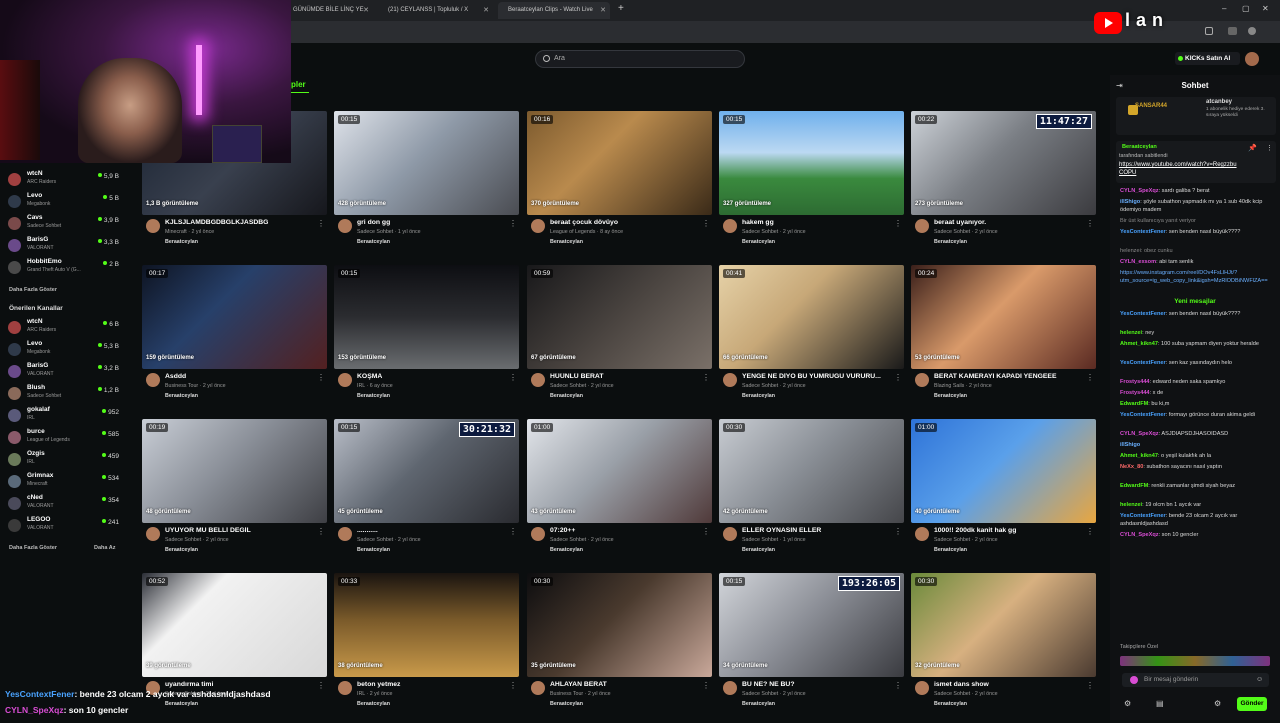 The image size is (1280, 723). What do you see at coordinates (1252, 704) in the screenshot?
I see `send-button: Gönder` at bounding box center [1252, 704].